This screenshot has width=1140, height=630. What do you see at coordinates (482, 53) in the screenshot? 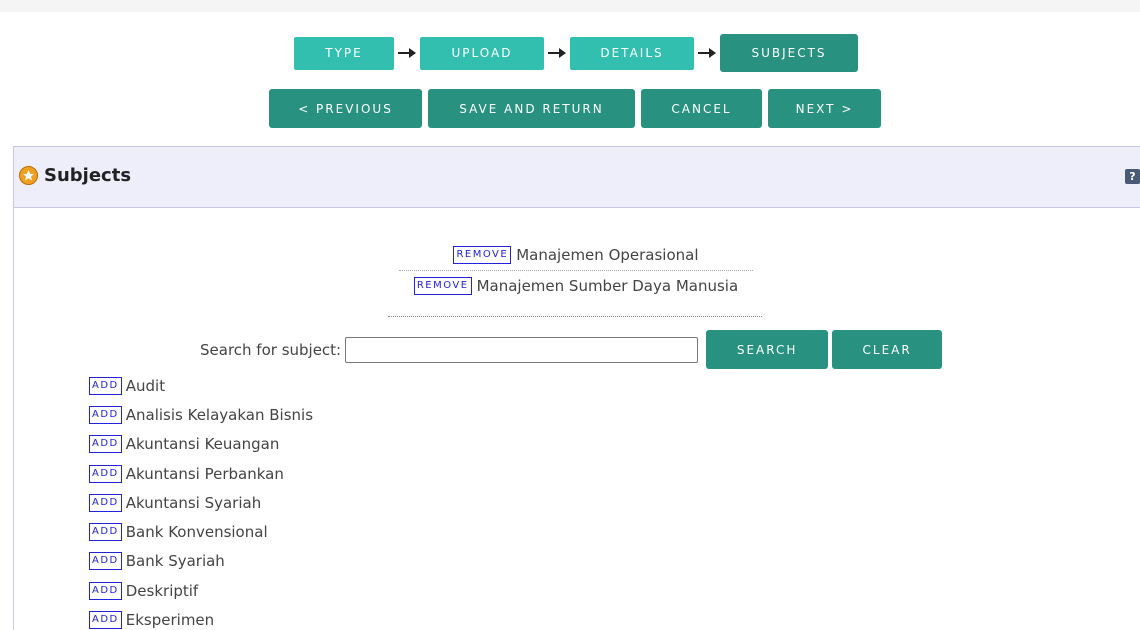
I see `step-upload: UPLOAD` at bounding box center [482, 53].